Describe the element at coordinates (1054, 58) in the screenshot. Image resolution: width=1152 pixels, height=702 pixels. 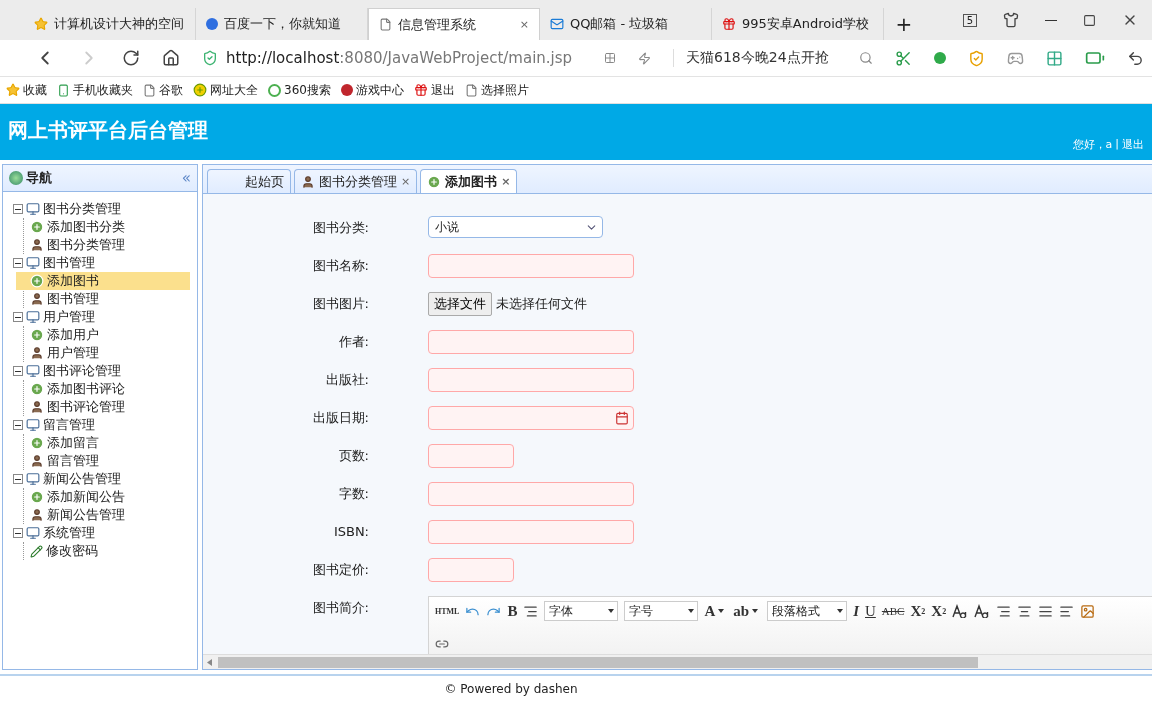
I see `apps-icon` at that location.